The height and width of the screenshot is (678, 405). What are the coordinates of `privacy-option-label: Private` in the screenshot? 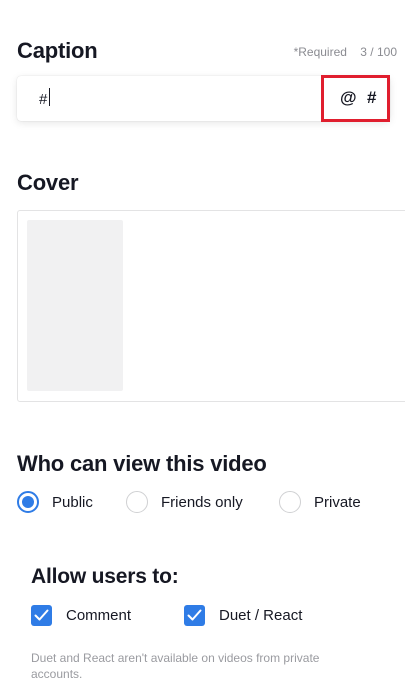 It's located at (337, 502).